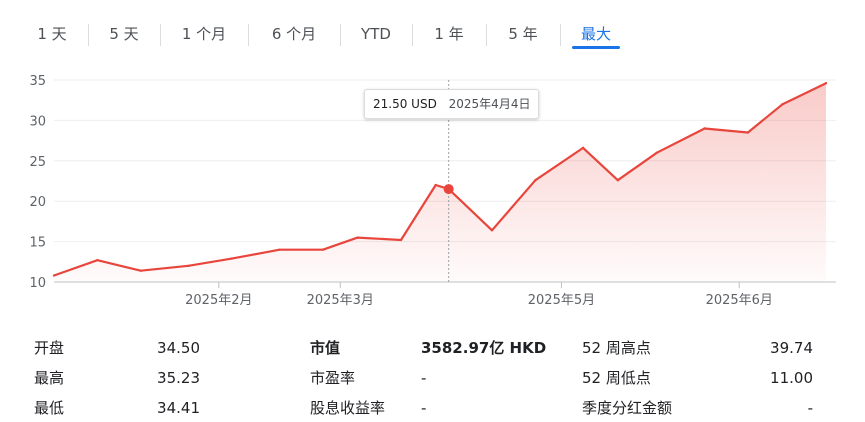  Describe the element at coordinates (376, 35) in the screenshot. I see `tab-ytd: YTD` at that location.